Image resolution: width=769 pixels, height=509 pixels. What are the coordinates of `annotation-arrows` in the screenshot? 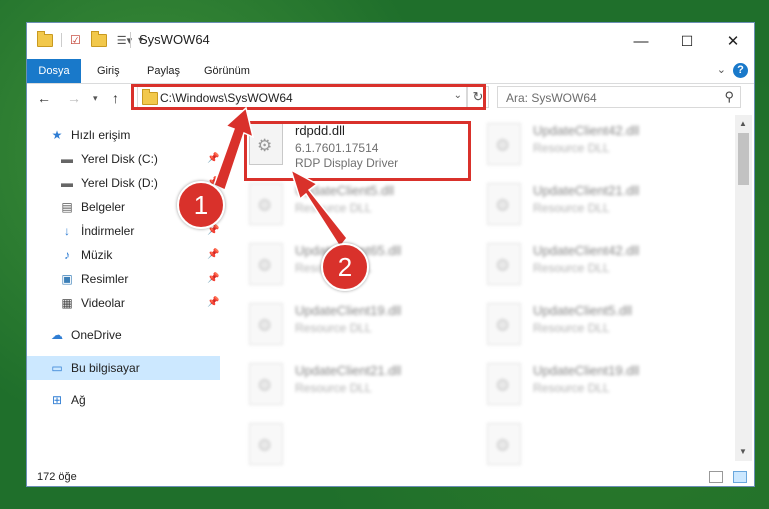 It's located at (280, 177).